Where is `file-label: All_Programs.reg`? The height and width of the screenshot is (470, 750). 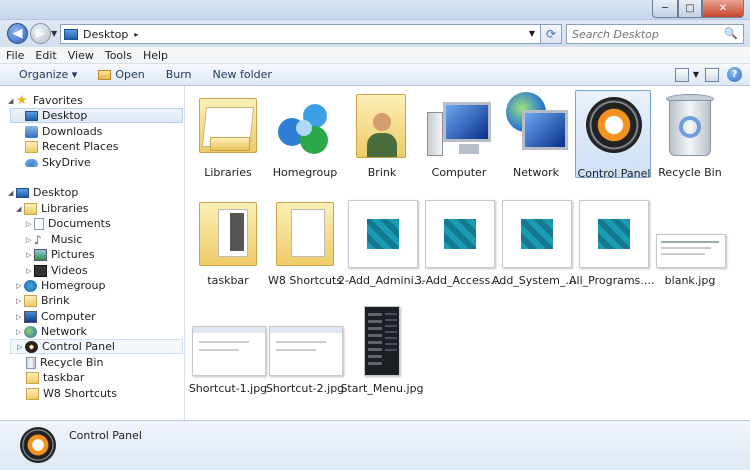 file-label: All_Programs.reg is located at coordinates (613, 280).